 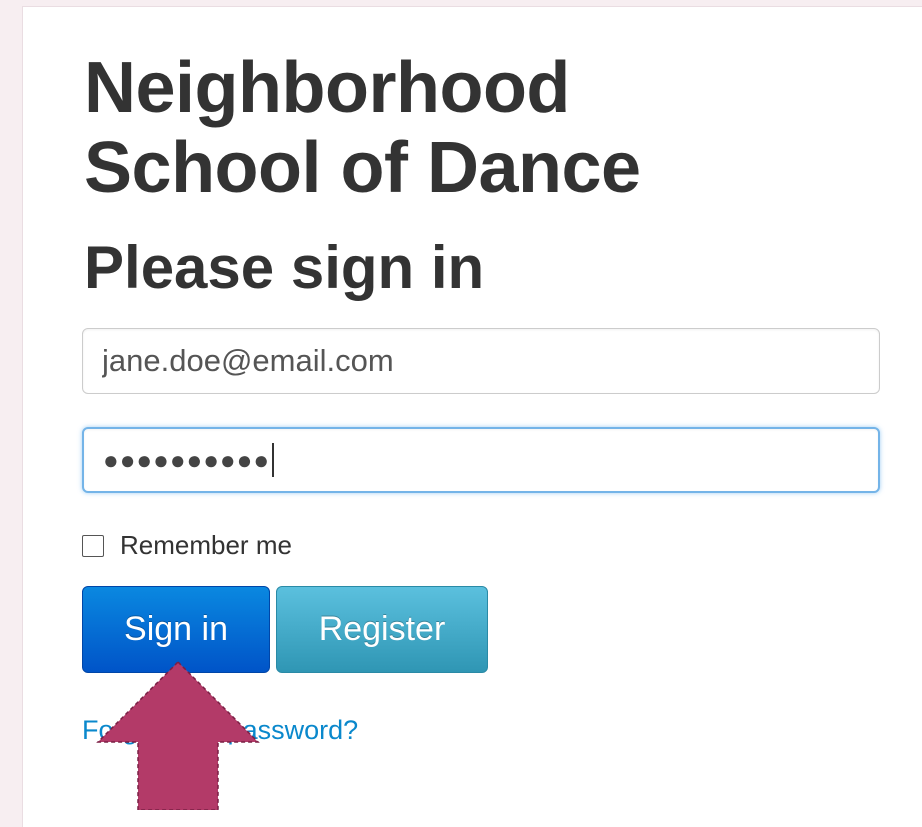 I want to click on up-arrow-icon, so click(x=178, y=735).